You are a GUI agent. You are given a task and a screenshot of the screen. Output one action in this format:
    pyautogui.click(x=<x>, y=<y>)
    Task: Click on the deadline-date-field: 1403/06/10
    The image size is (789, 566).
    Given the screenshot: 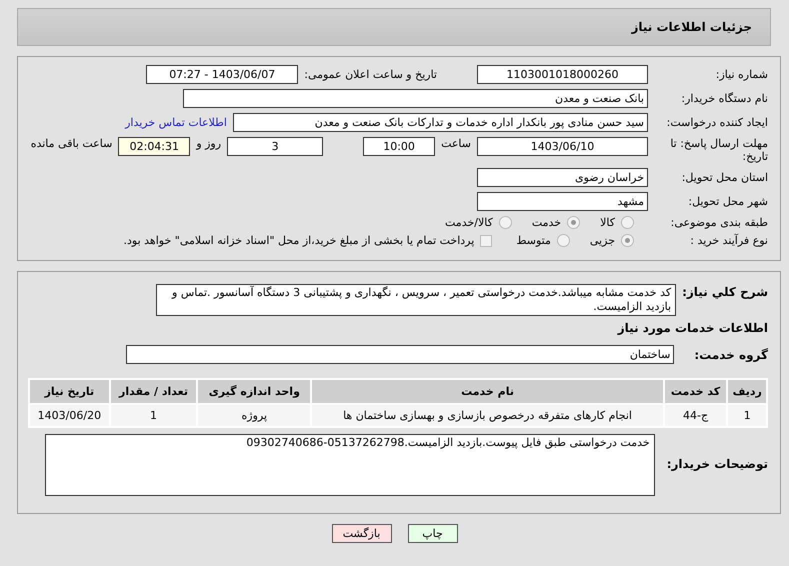 What is the action you would take?
    pyautogui.click(x=562, y=146)
    